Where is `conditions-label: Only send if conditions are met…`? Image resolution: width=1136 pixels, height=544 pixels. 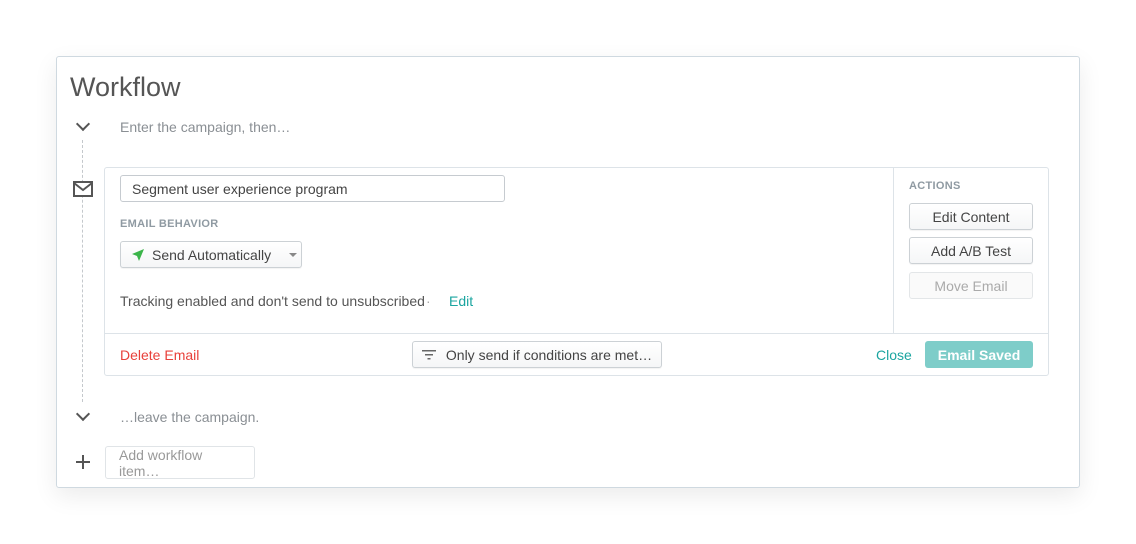 conditions-label: Only send if conditions are met… is located at coordinates (549, 354).